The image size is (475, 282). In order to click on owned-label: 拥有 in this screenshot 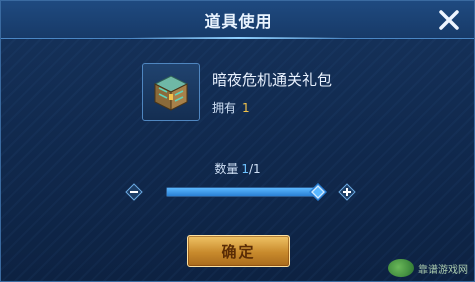, I will do `click(224, 108)`.